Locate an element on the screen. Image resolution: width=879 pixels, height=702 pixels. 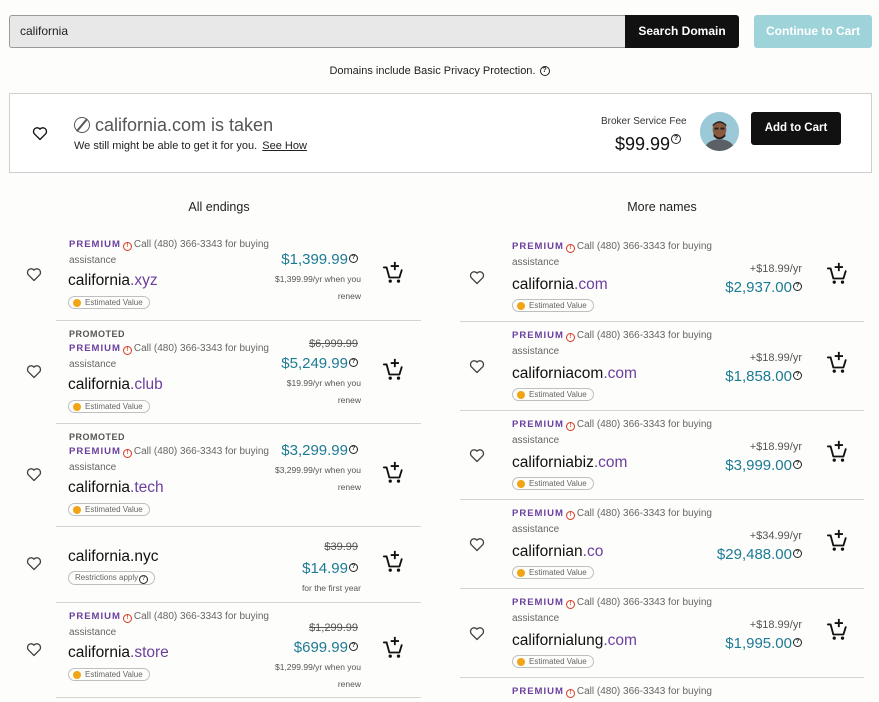
continue-to-cart-button: Continue to Cart is located at coordinates (813, 31).